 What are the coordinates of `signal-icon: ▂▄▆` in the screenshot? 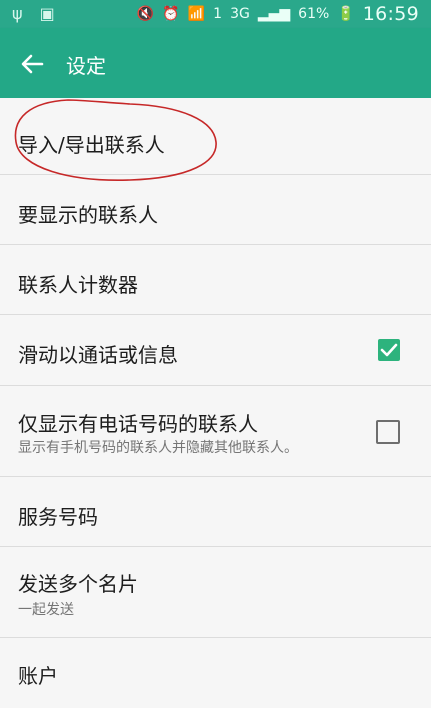 It's located at (274, 14).